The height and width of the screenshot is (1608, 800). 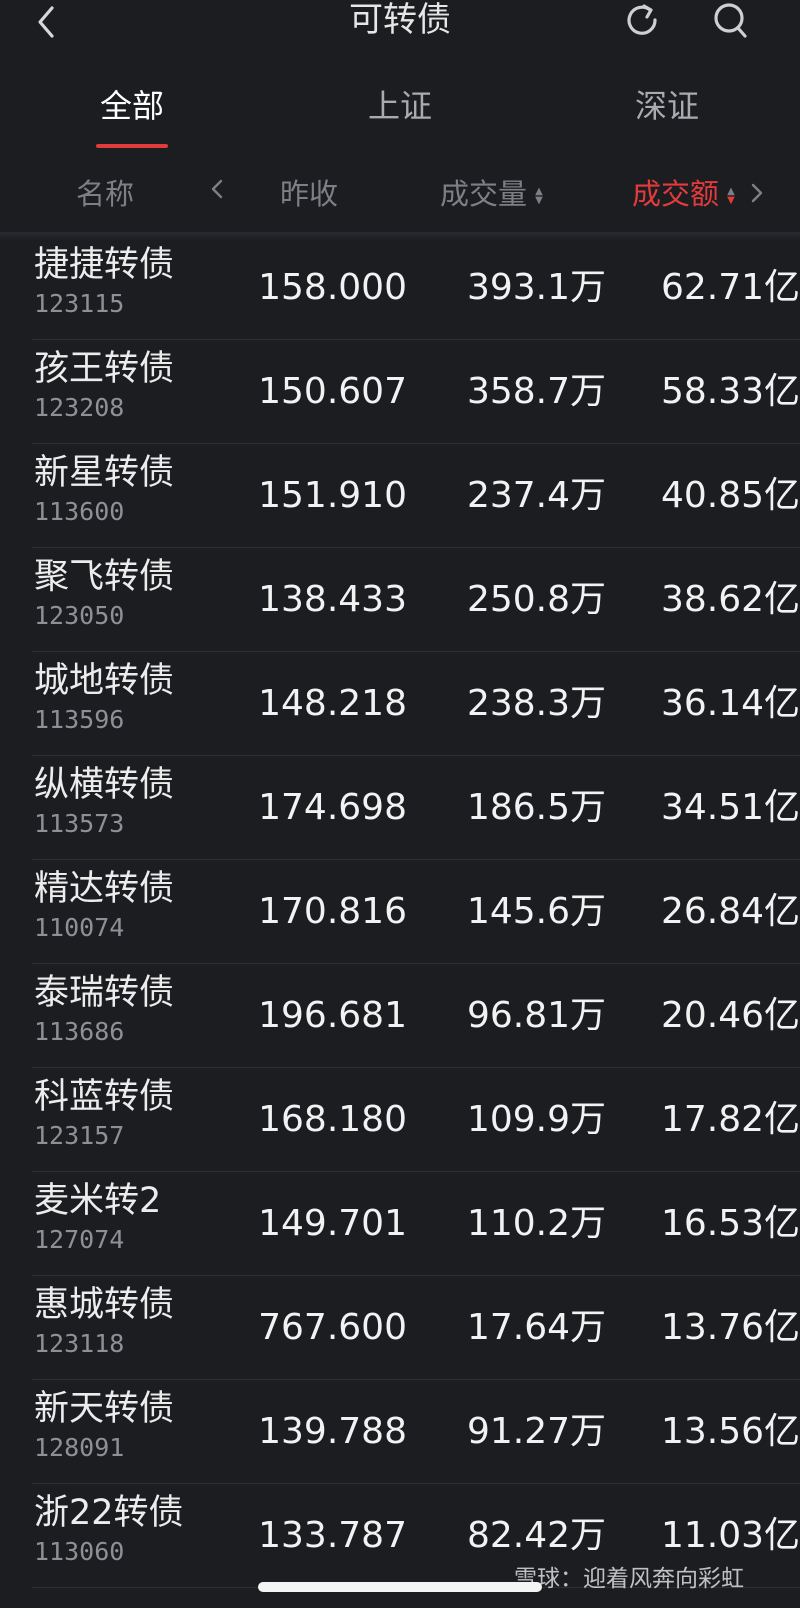 What do you see at coordinates (536, 1327) in the screenshot?
I see `volume-value: 17.64万` at bounding box center [536, 1327].